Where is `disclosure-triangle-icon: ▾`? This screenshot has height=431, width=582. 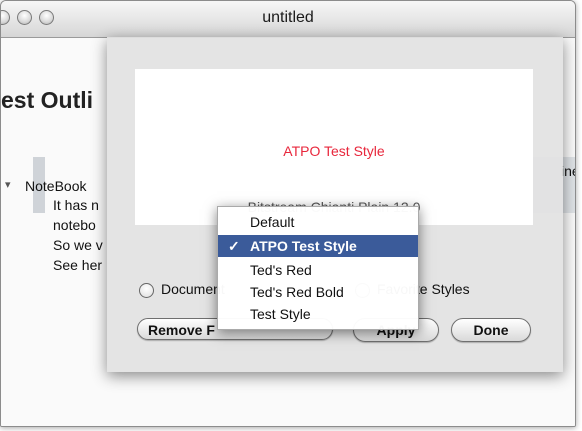 disclosure-triangle-icon: ▾ is located at coordinates (8, 184).